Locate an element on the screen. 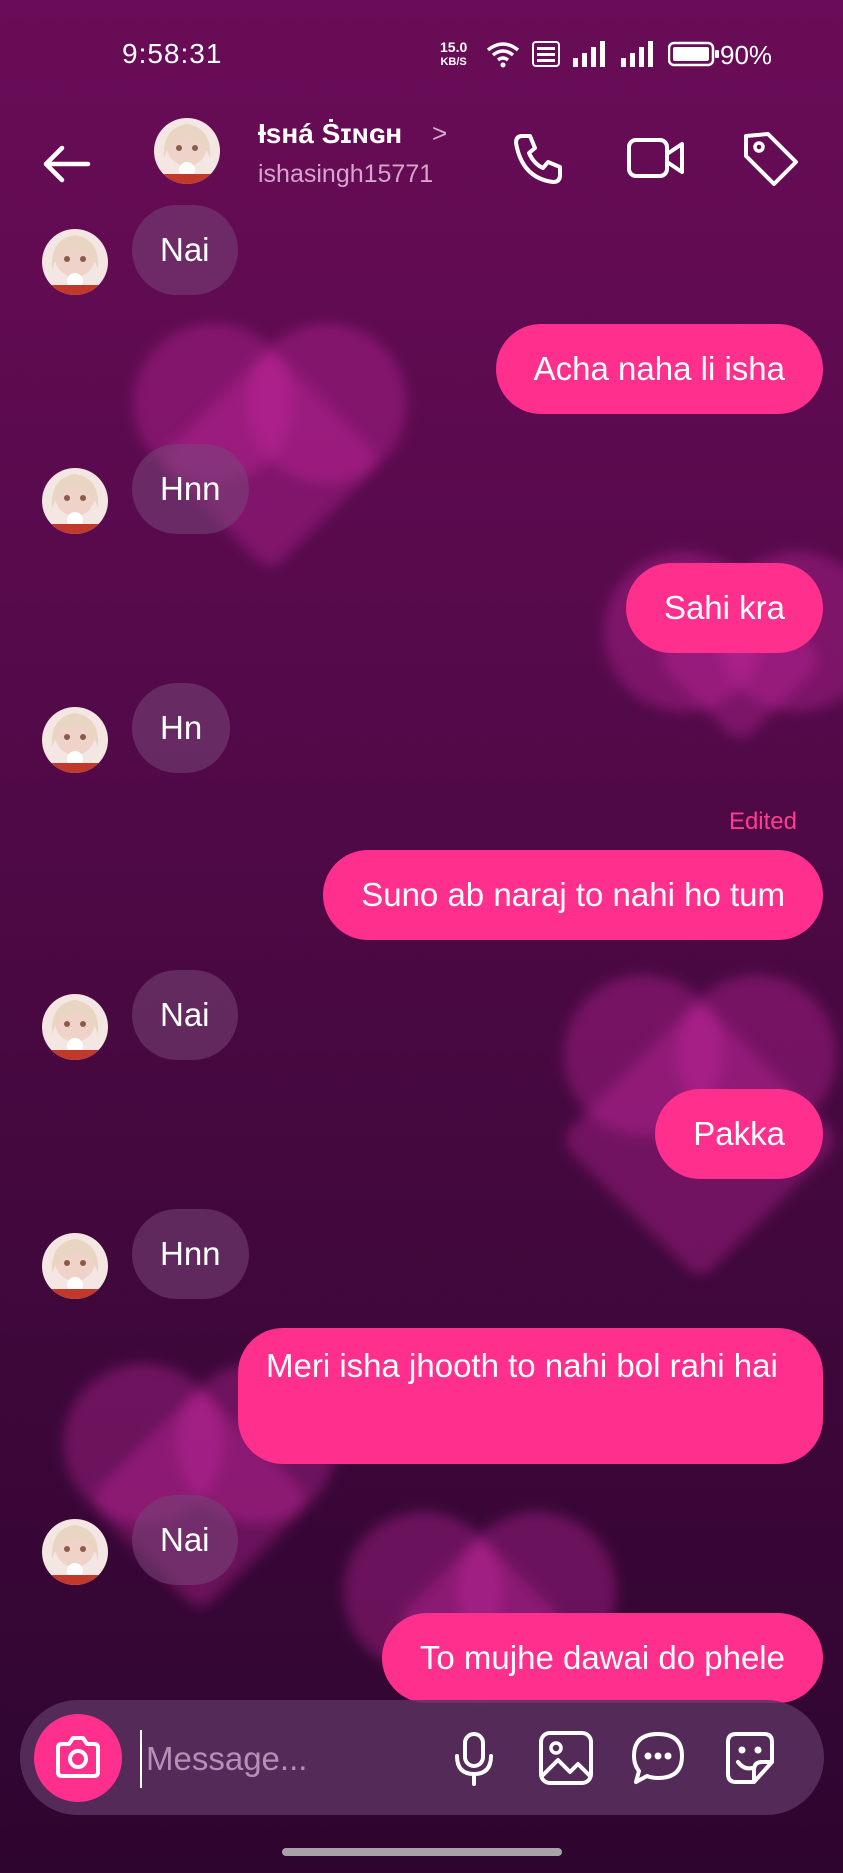 This screenshot has width=843, height=1873. arrow-left-icon is located at coordinates (66, 164).